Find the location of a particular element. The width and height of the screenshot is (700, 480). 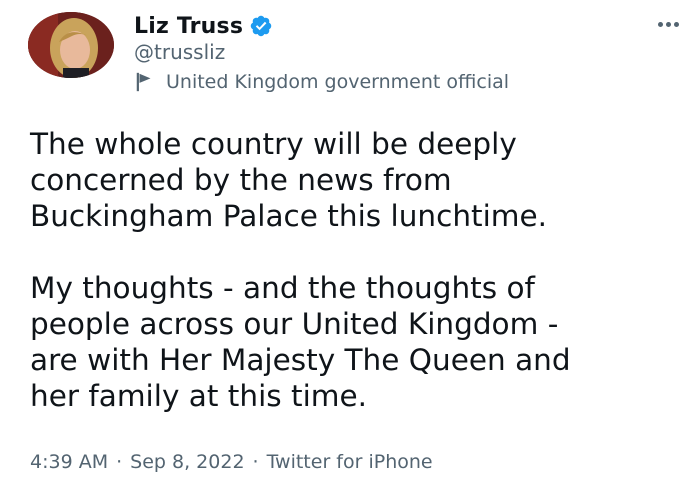

avatar-photo is located at coordinates (71, 45).